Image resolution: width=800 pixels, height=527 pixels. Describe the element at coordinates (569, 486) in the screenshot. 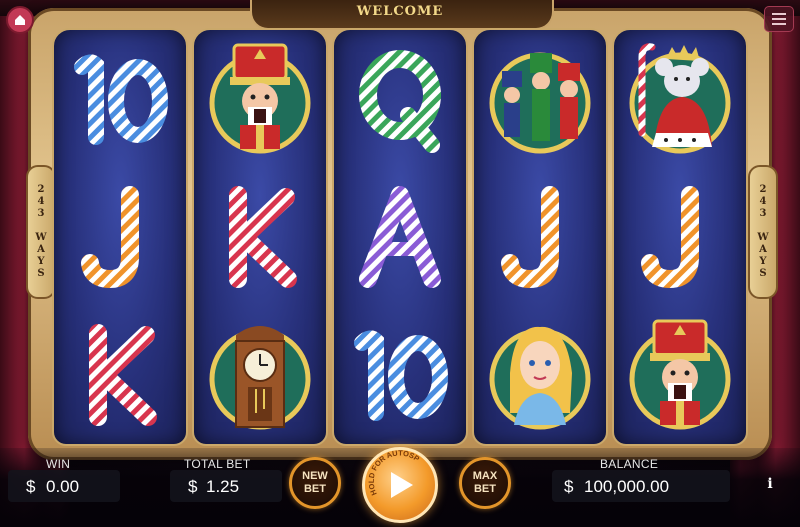

I see `balance-currency: $` at that location.